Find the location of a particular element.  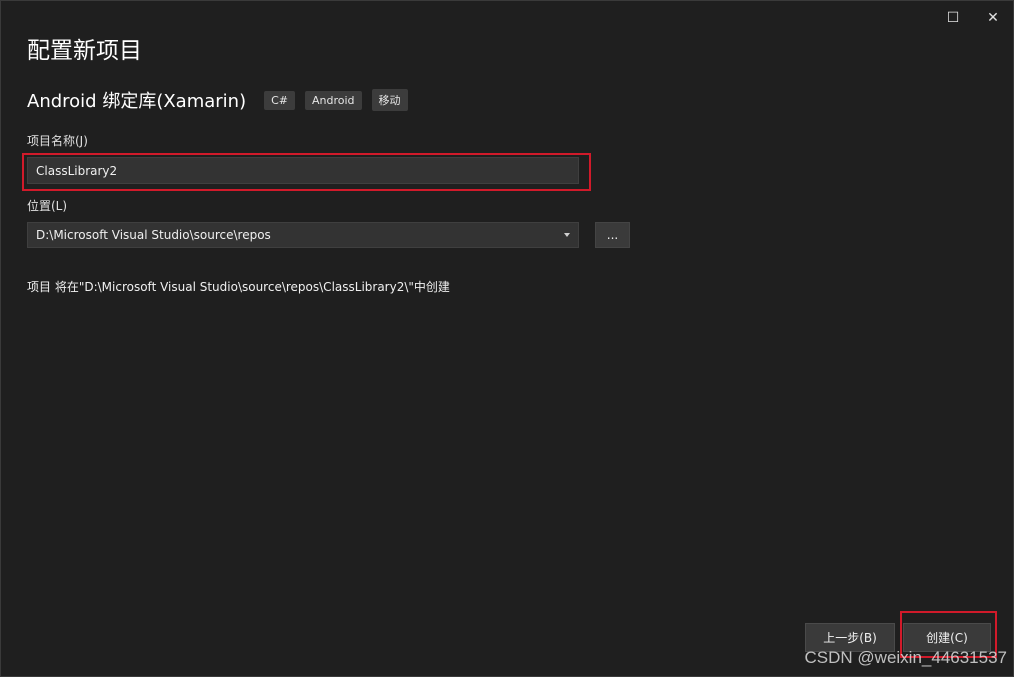

maximize-icon: ☐ is located at coordinates (953, 18).